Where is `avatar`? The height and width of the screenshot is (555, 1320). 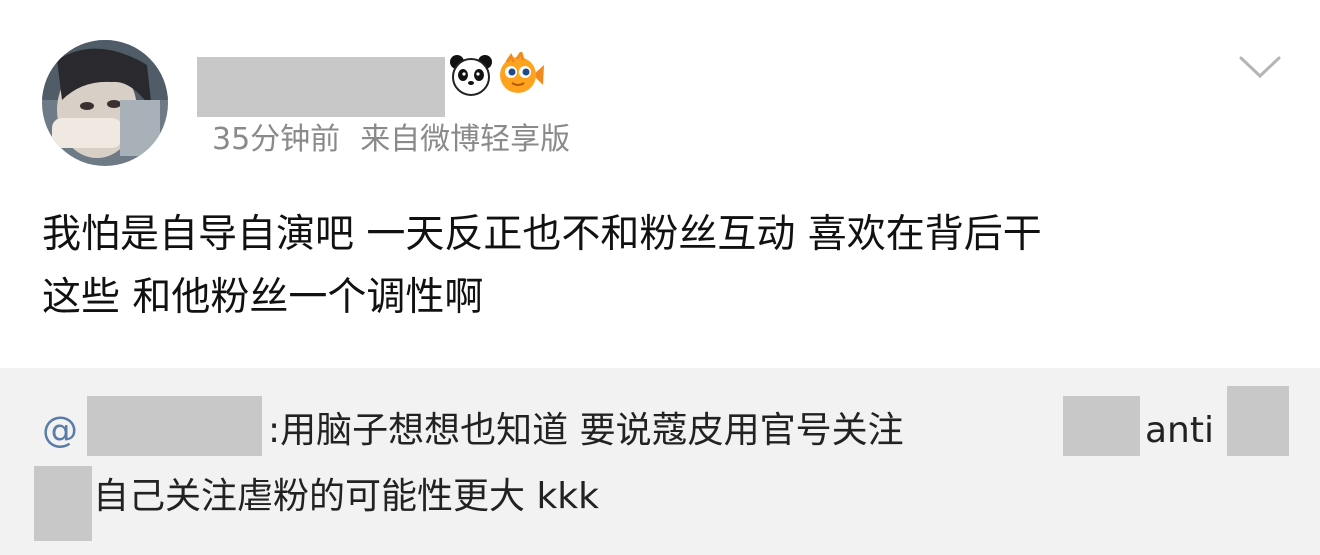
avatar is located at coordinates (105, 103).